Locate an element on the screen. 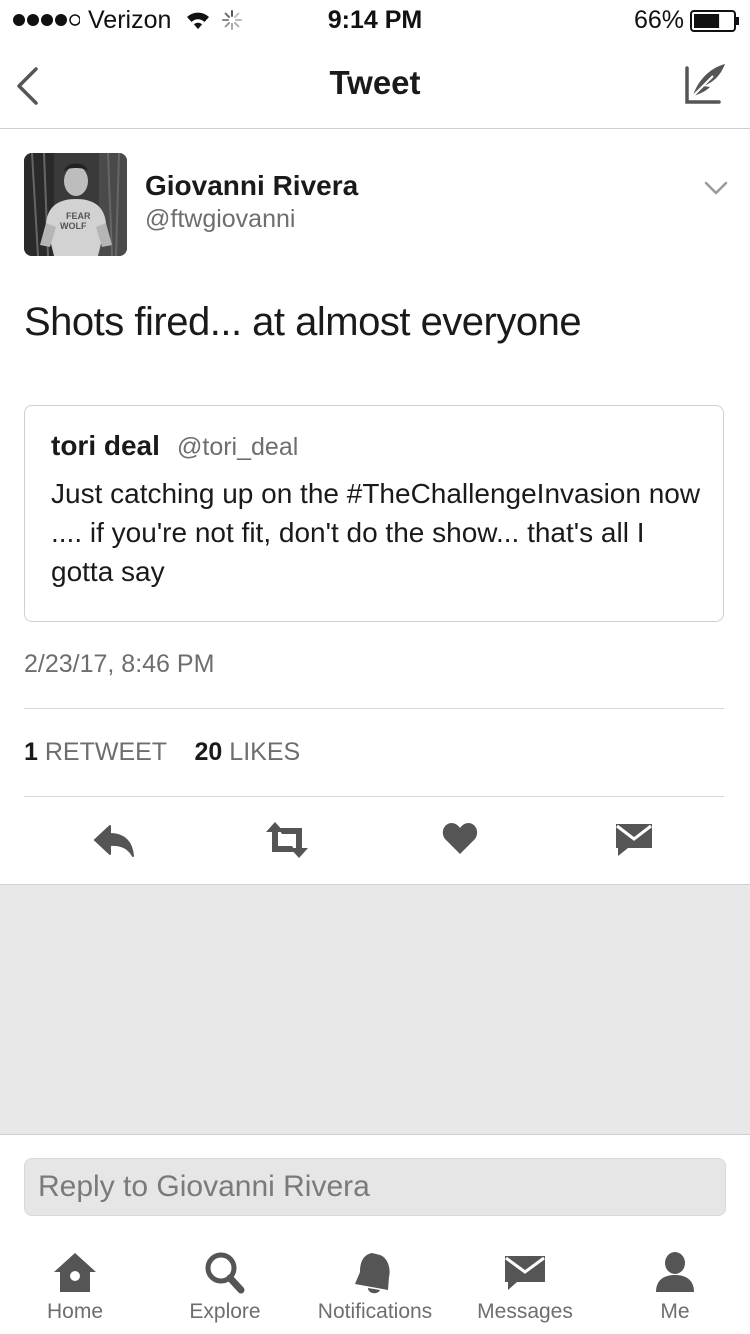 This screenshot has width=750, height=1334. reply-box is located at coordinates (375, 1187).